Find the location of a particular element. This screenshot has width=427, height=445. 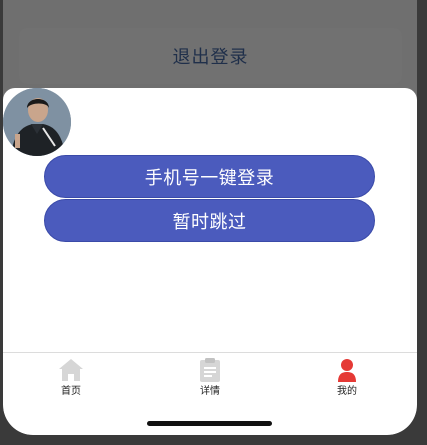

tab-home-label: 首页 is located at coordinates (71, 391).